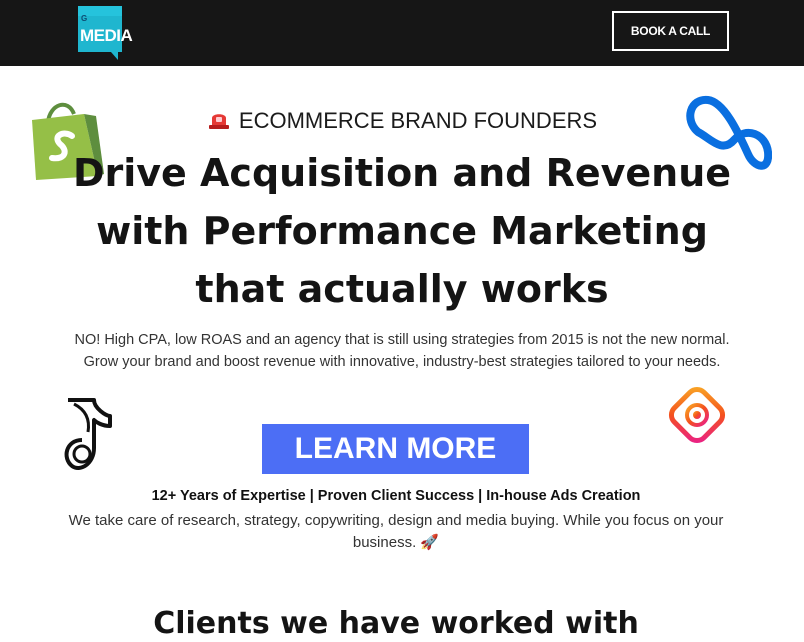 Image resolution: width=804 pixels, height=642 pixels. I want to click on siren-icon, so click(219, 123).